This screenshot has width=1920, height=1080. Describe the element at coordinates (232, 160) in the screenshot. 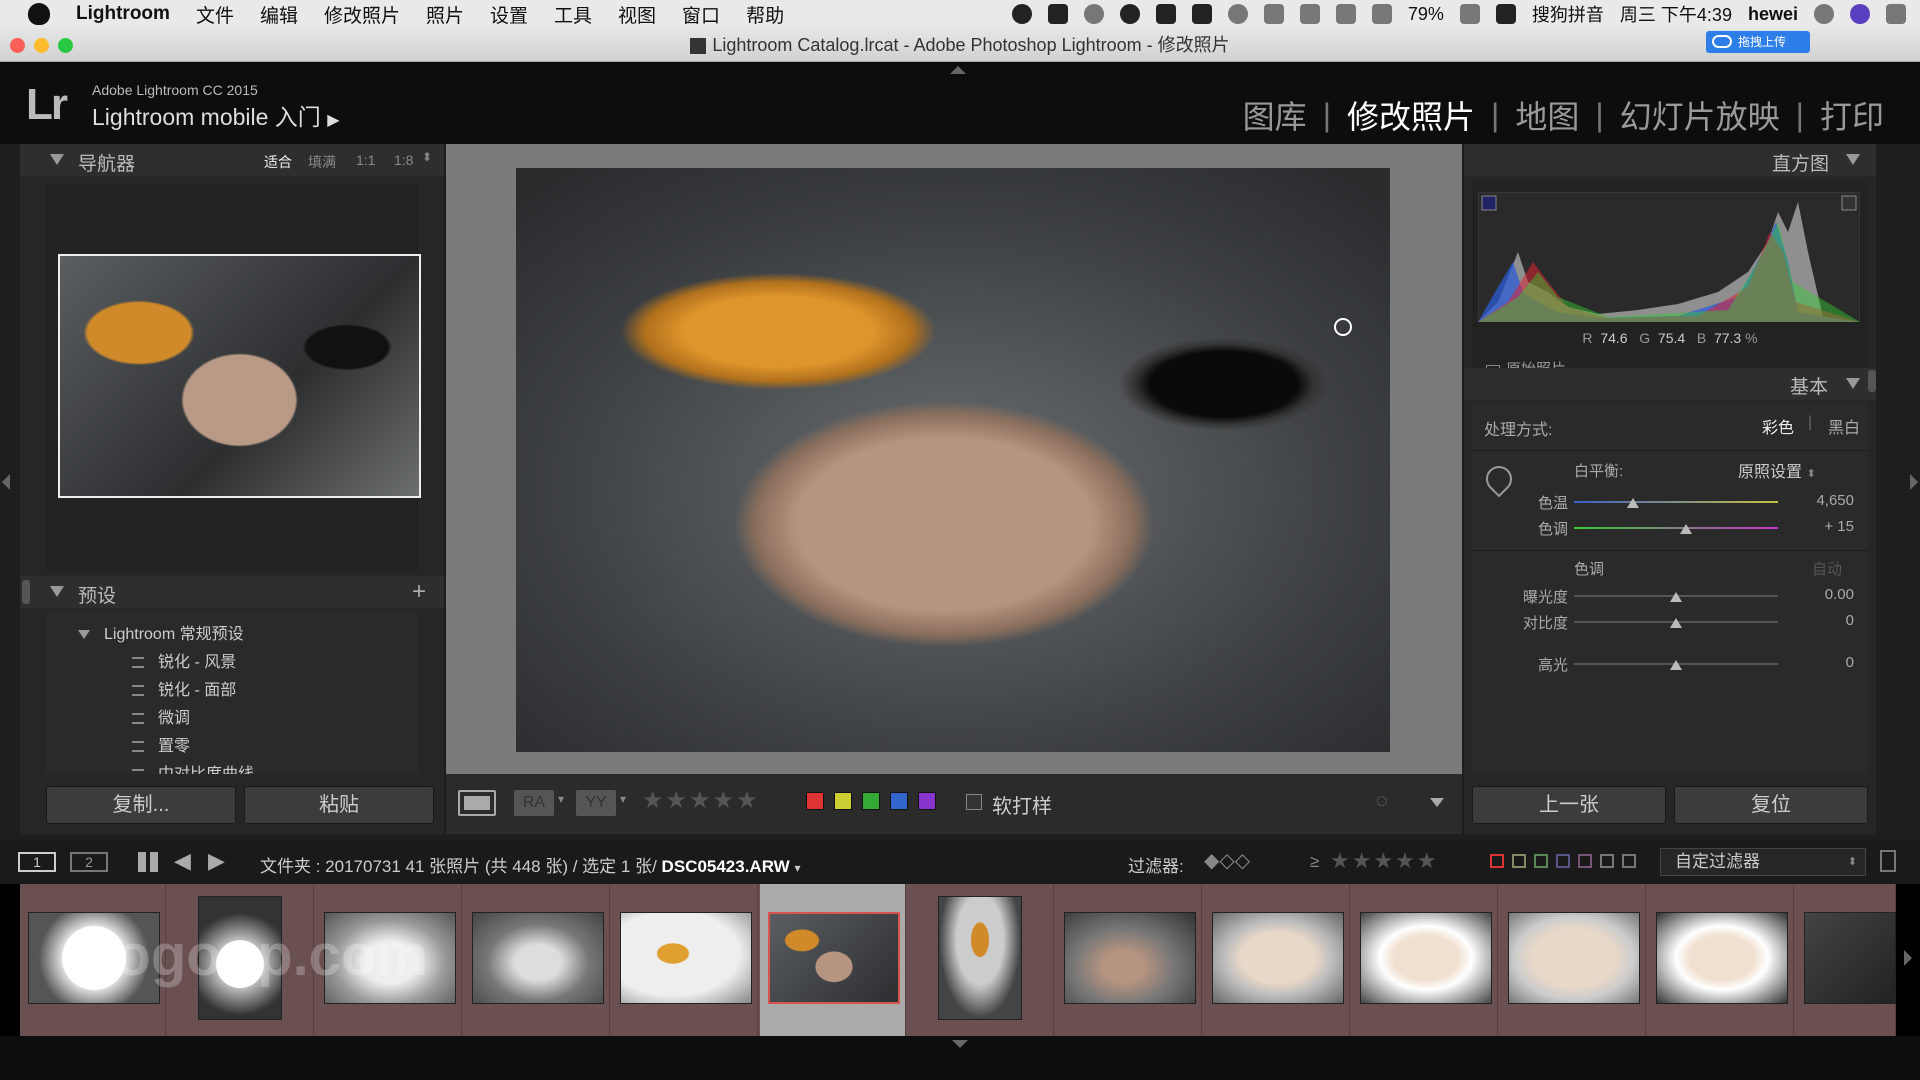

I see `navigator-header: 导航器 适合 填满 1:1 1:8 ⬍` at that location.